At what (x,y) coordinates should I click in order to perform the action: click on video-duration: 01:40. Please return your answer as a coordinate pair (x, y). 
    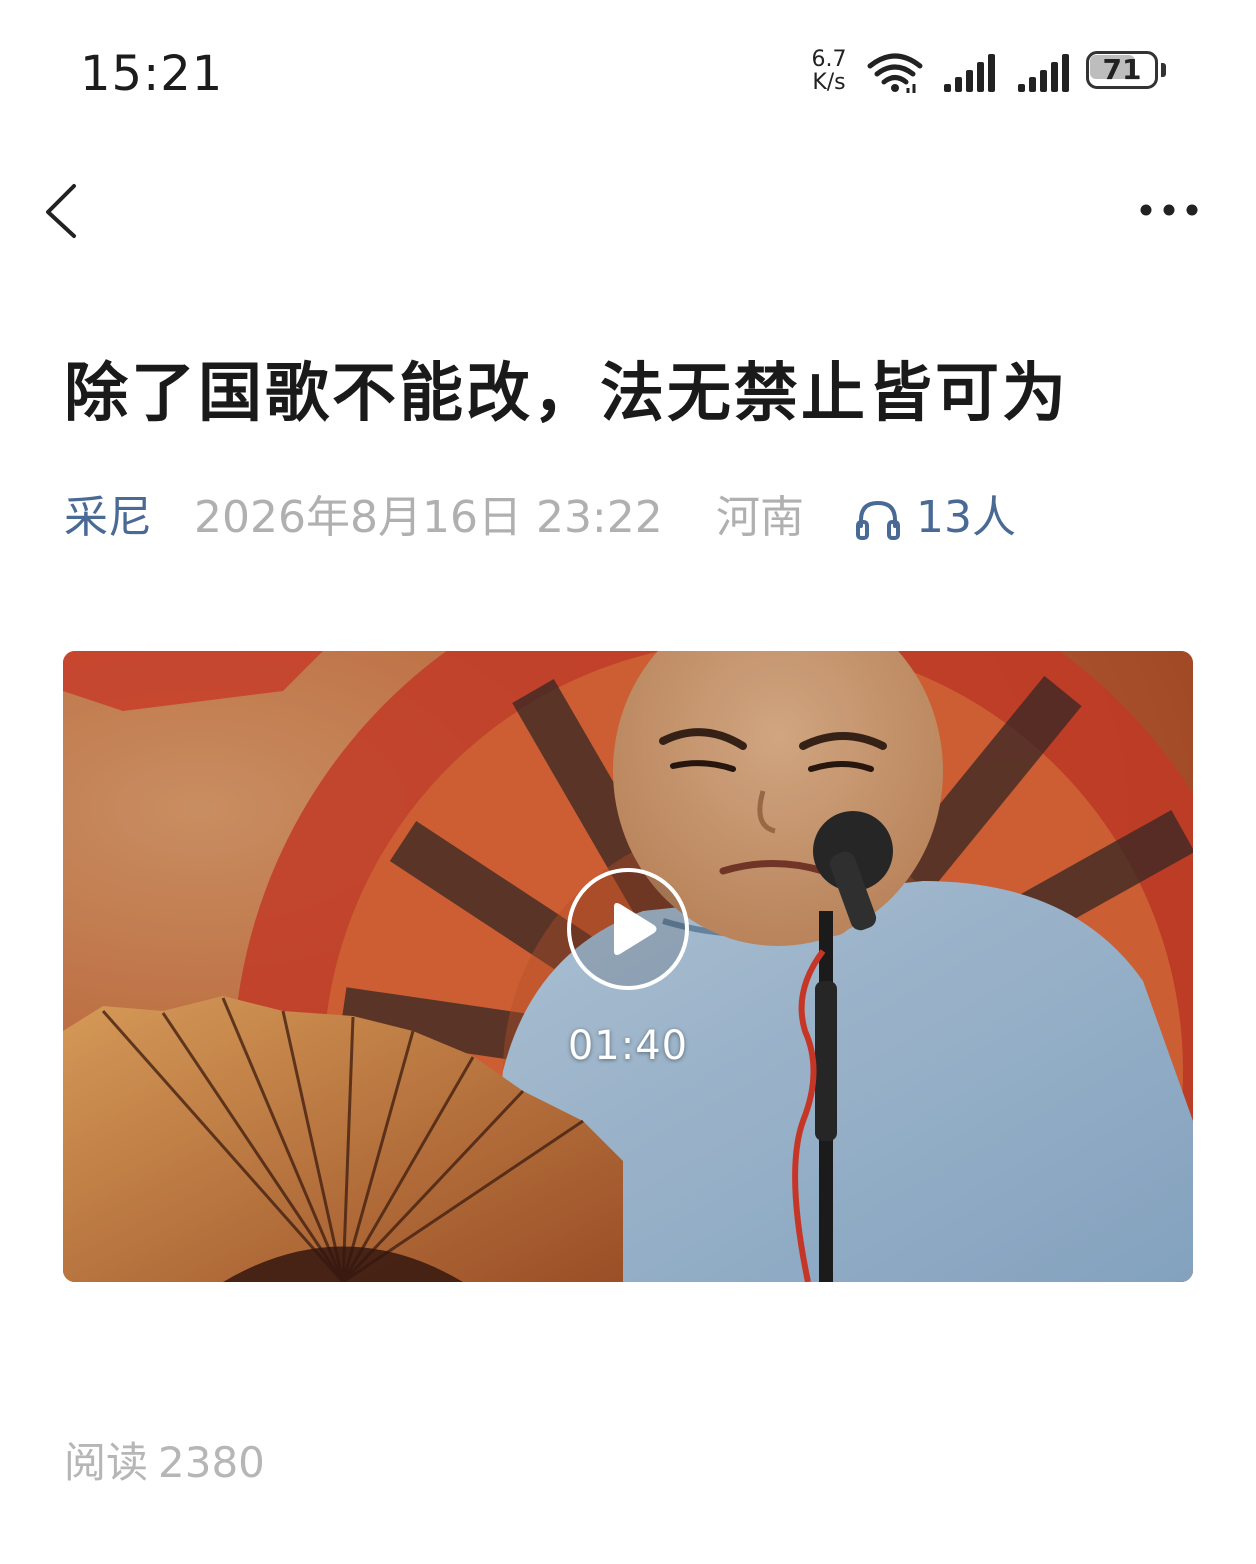
    Looking at the image, I should click on (628, 1046).